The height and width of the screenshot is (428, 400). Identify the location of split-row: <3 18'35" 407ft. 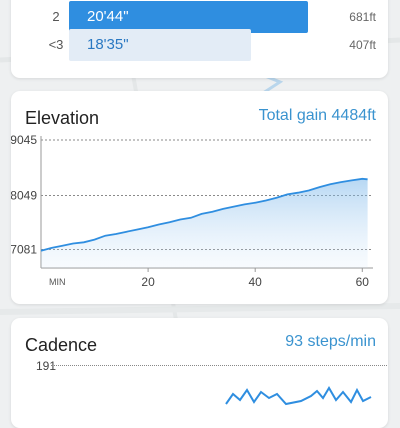
(199, 45).